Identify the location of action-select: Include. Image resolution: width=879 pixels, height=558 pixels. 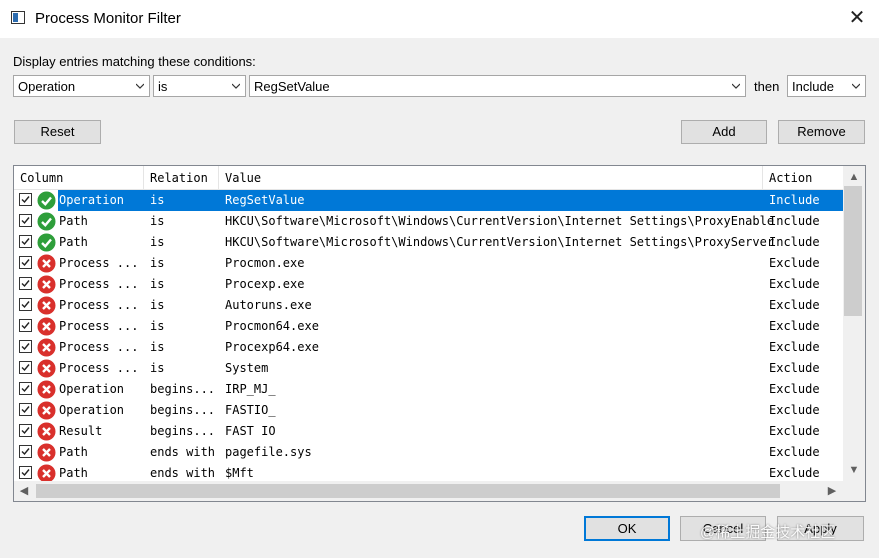
(826, 86).